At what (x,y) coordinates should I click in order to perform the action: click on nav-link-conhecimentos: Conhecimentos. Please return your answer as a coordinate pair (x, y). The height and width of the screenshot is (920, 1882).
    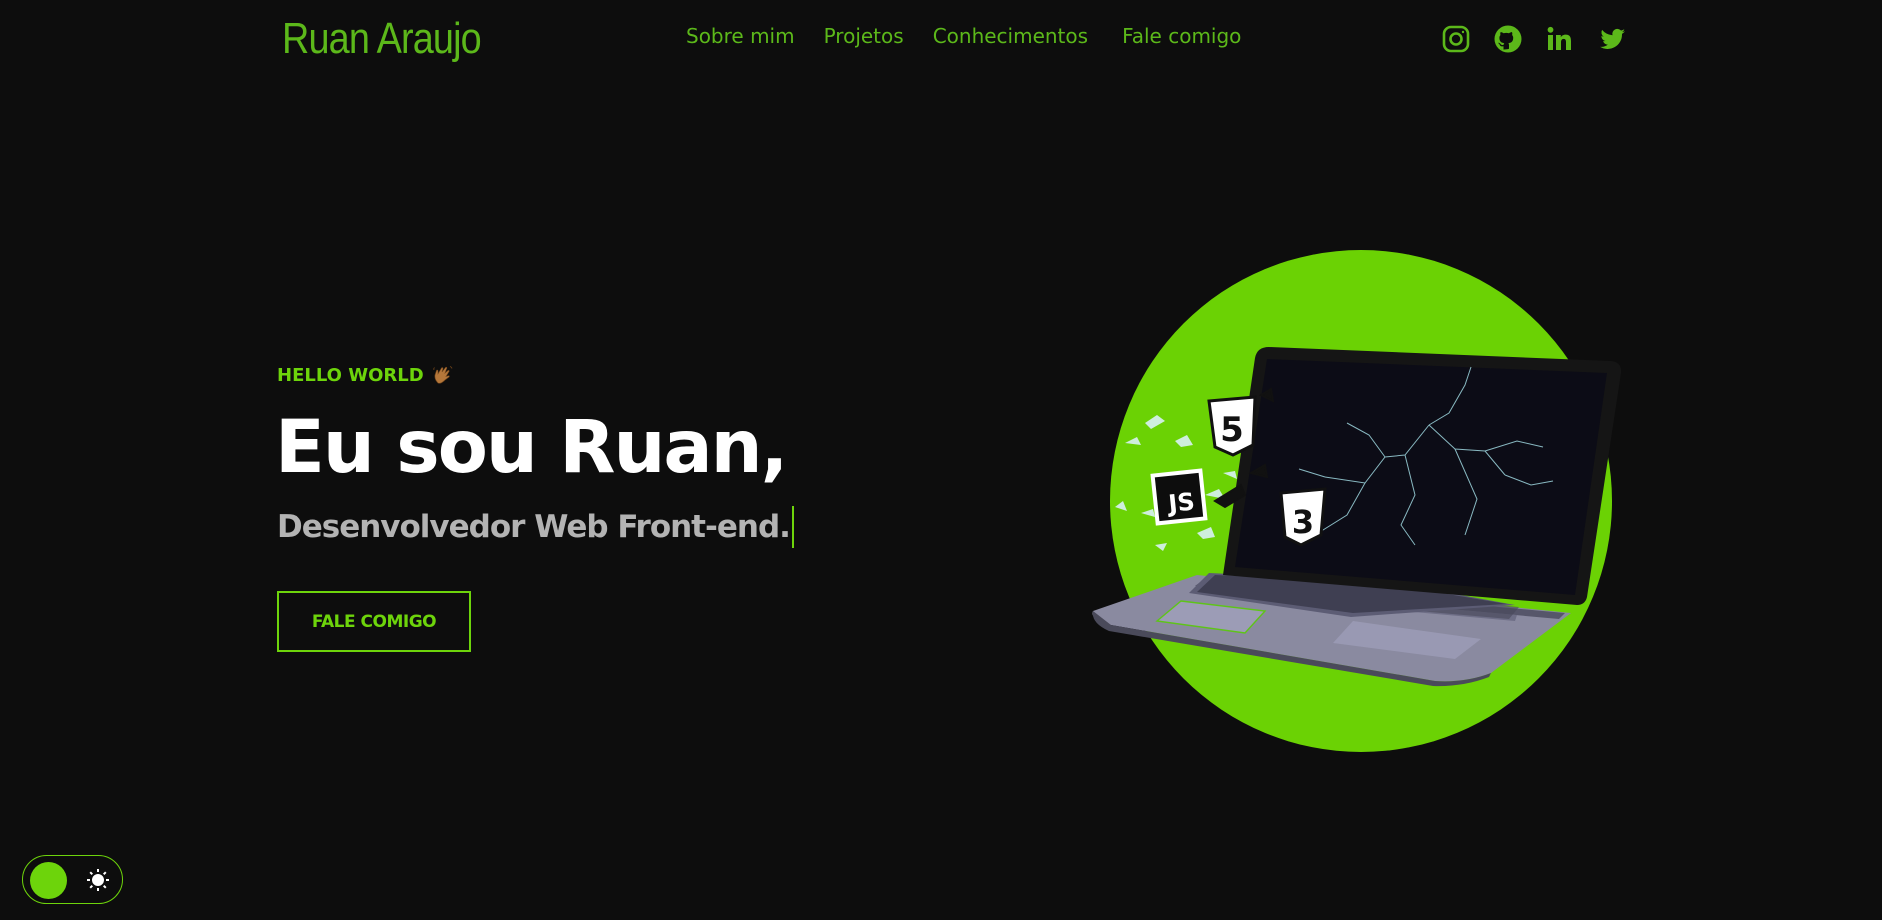
    Looking at the image, I should click on (1010, 36).